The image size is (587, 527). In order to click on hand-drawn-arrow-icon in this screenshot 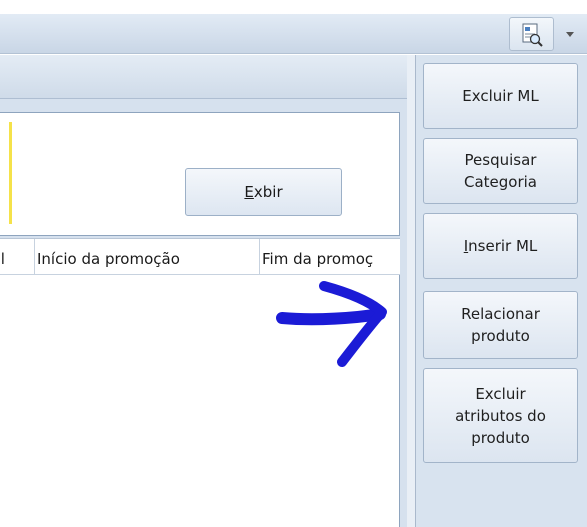, I will do `click(331, 324)`.